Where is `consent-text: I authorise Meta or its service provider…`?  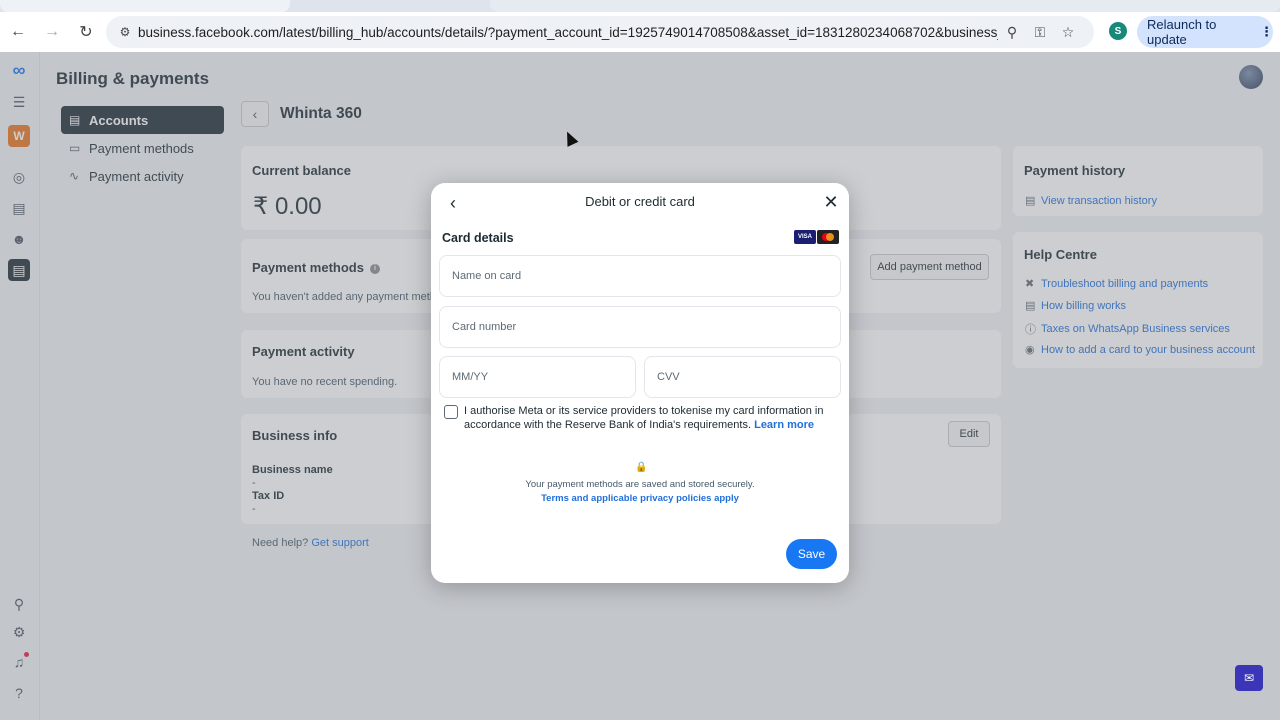 consent-text: I authorise Meta or its service provider… is located at coordinates (651, 418).